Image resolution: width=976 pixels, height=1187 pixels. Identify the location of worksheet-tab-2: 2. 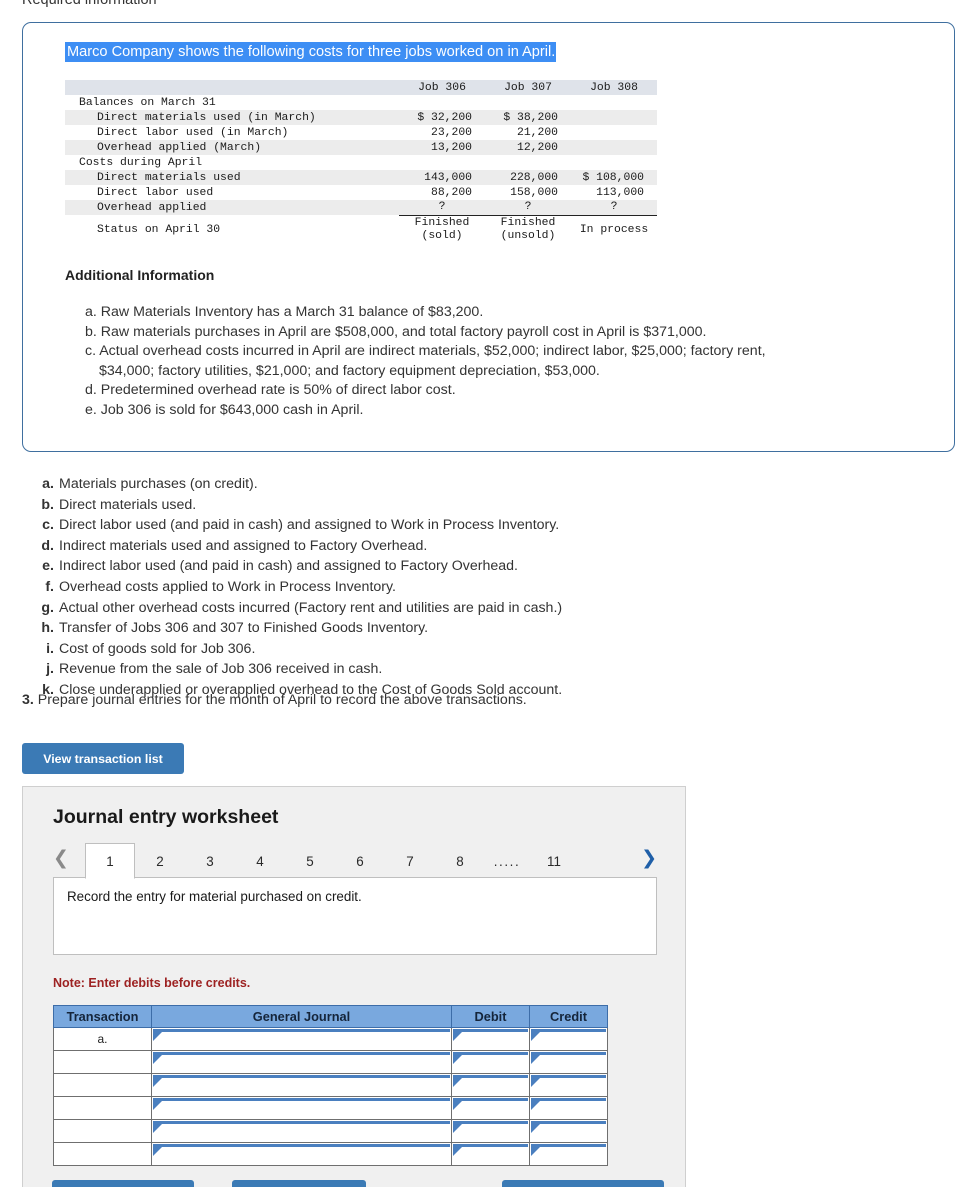
(160, 861).